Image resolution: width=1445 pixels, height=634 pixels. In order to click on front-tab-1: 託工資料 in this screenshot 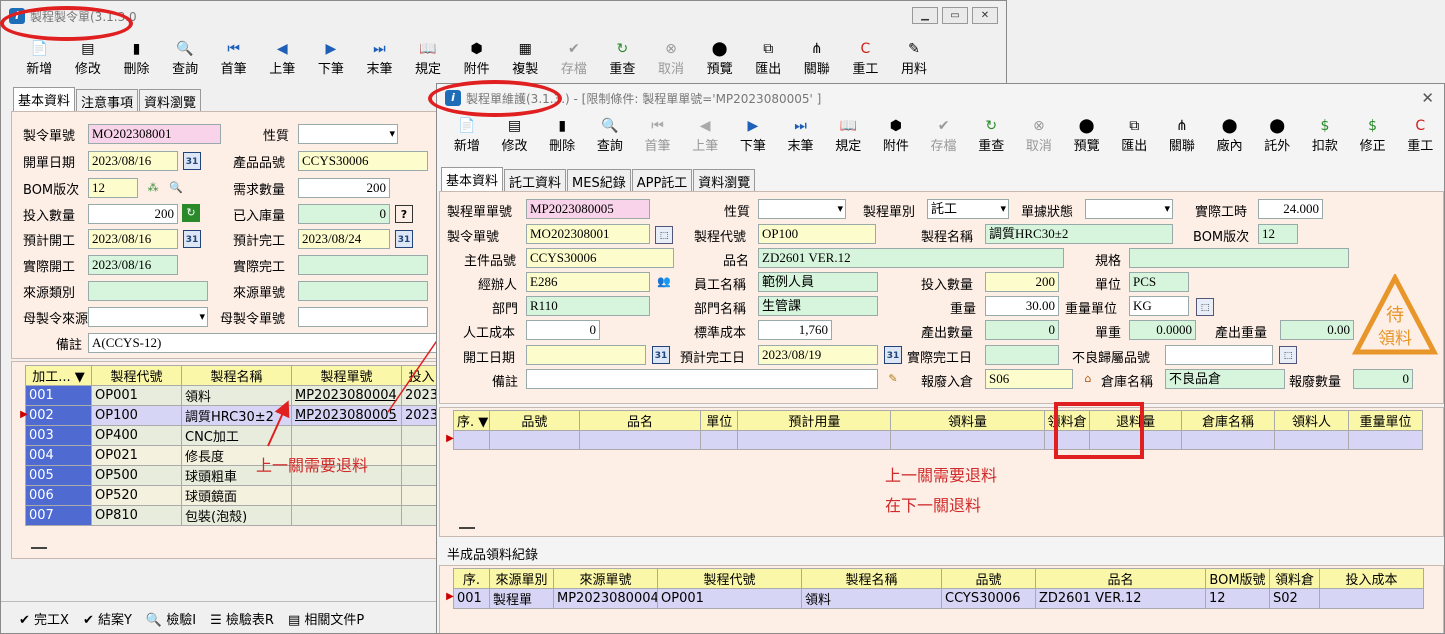, I will do `click(535, 180)`.